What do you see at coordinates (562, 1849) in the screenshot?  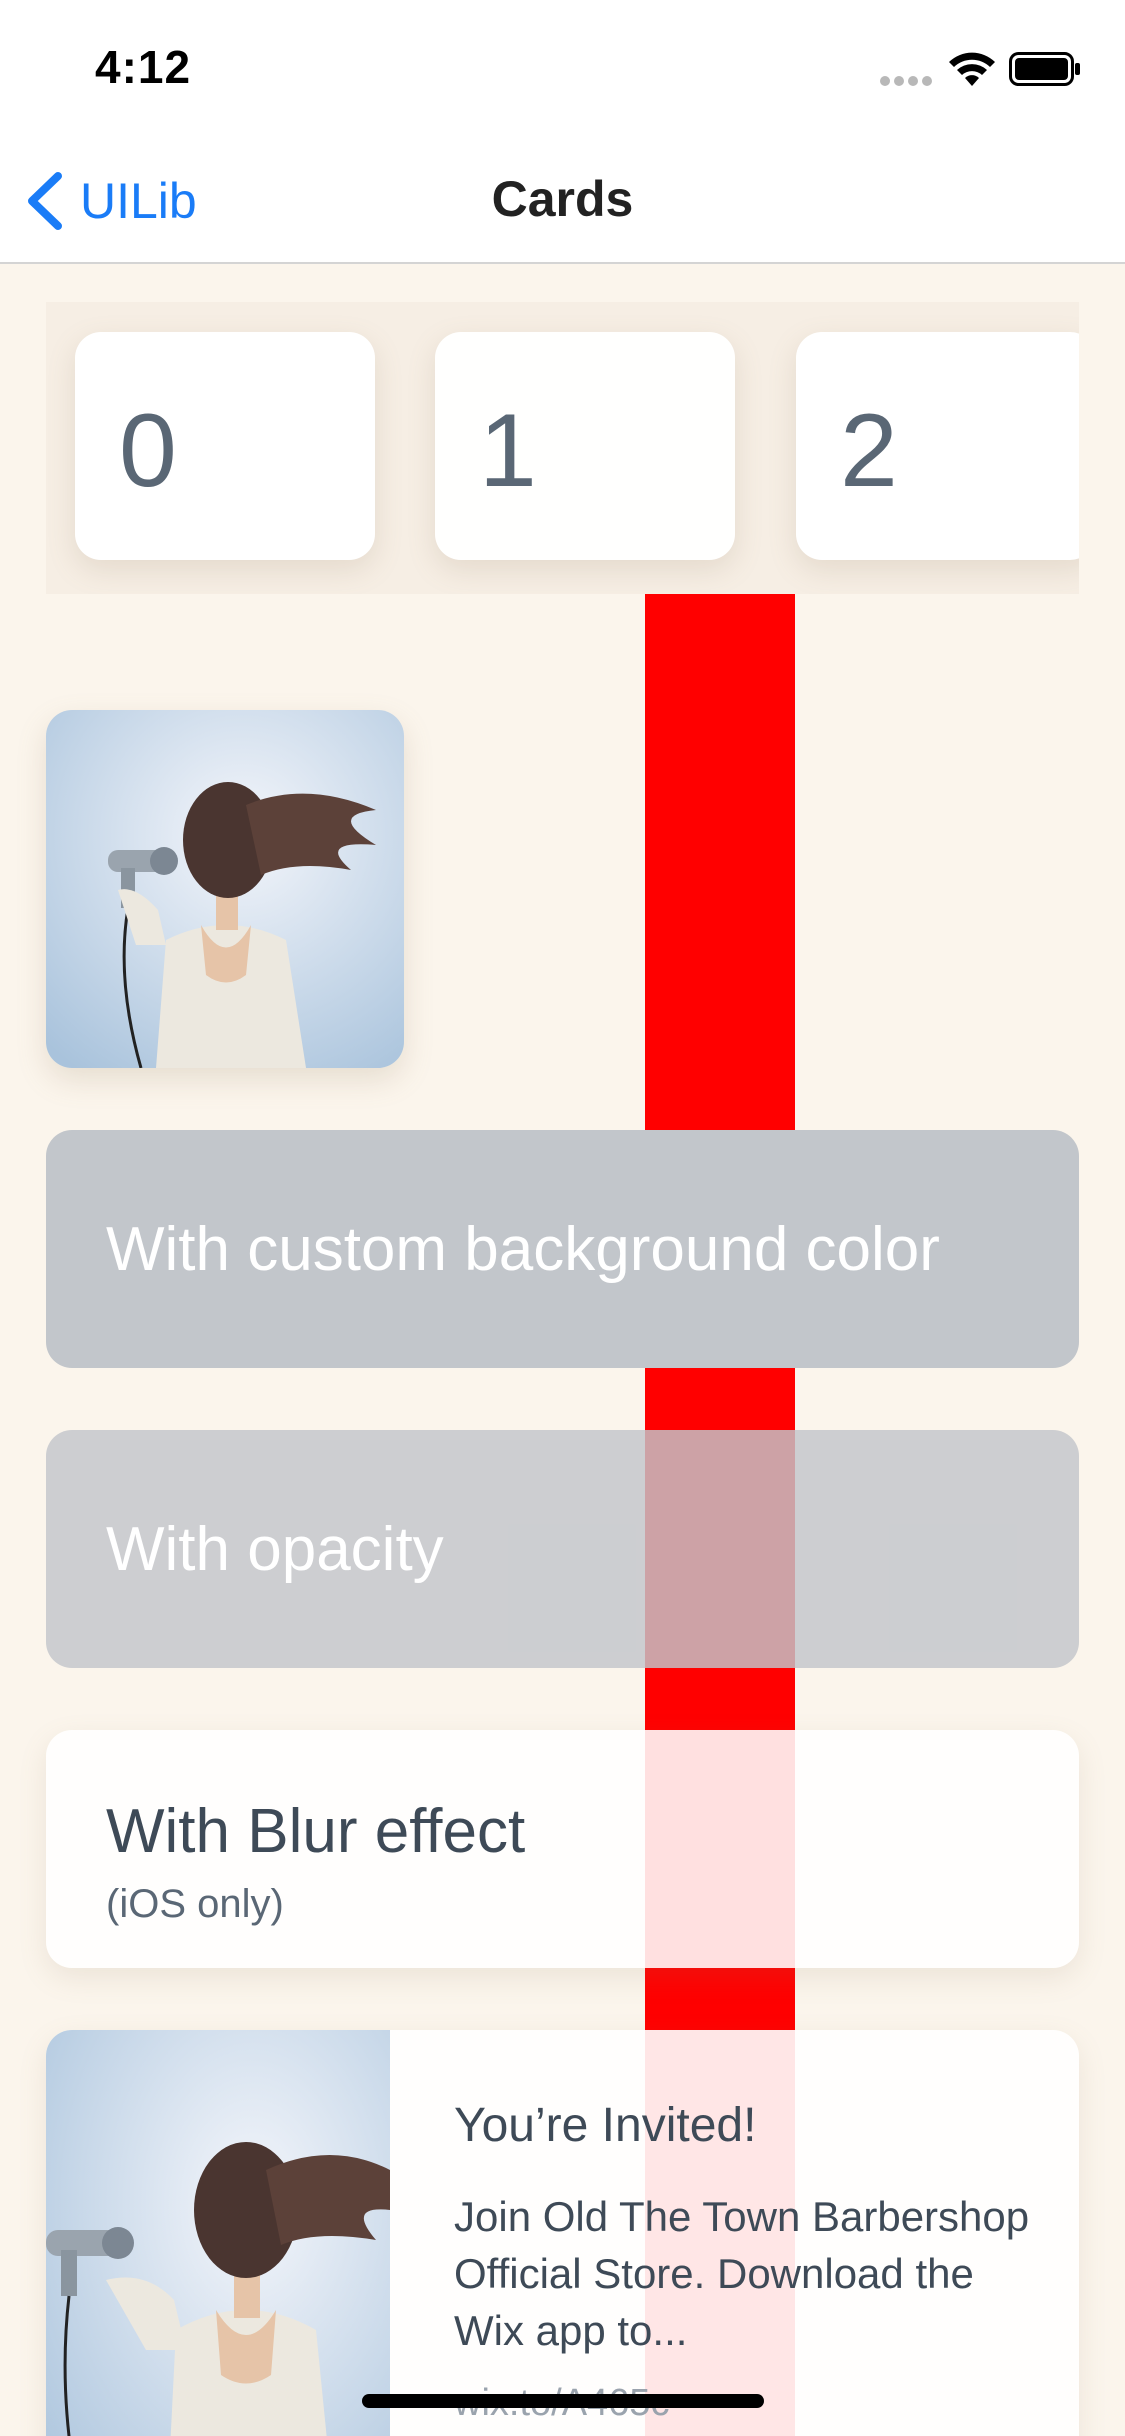 I see `blur-effect-card: With Blur effect (iOS only)` at bounding box center [562, 1849].